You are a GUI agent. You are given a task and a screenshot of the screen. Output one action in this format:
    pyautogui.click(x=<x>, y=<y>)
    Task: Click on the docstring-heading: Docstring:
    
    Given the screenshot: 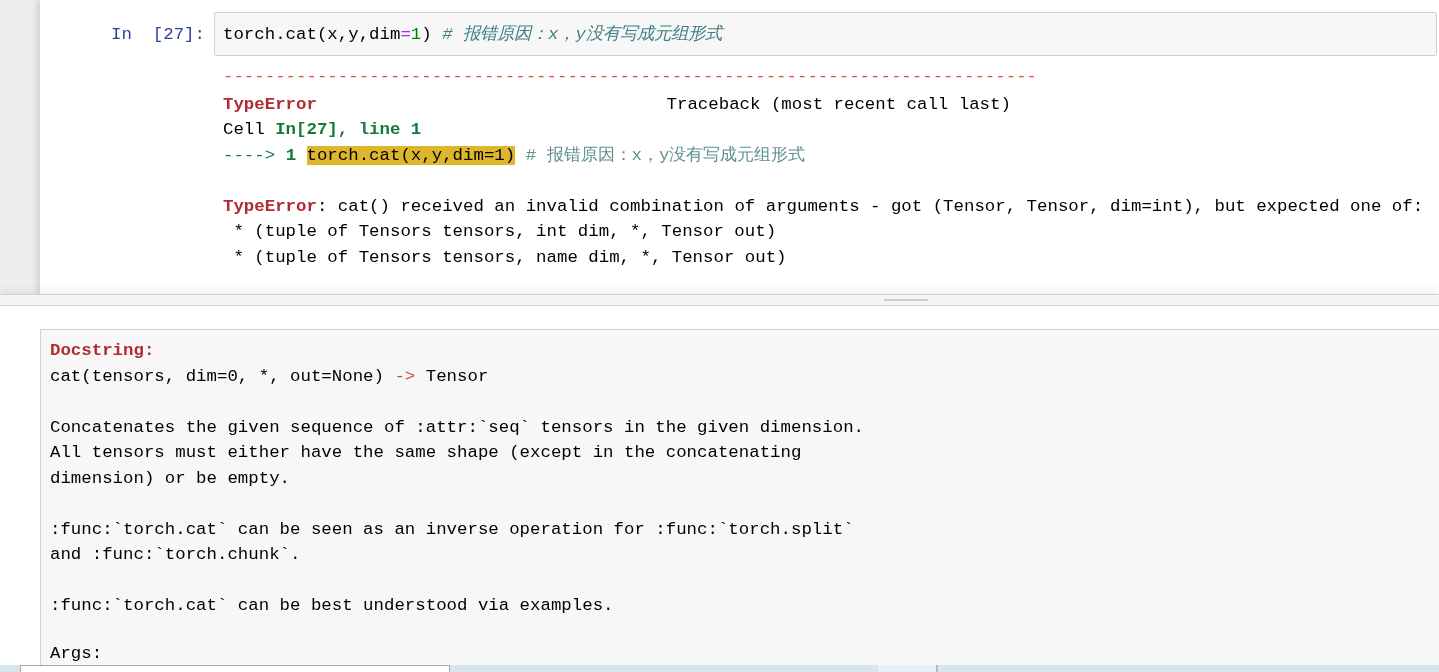 What is the action you would take?
    pyautogui.click(x=102, y=351)
    